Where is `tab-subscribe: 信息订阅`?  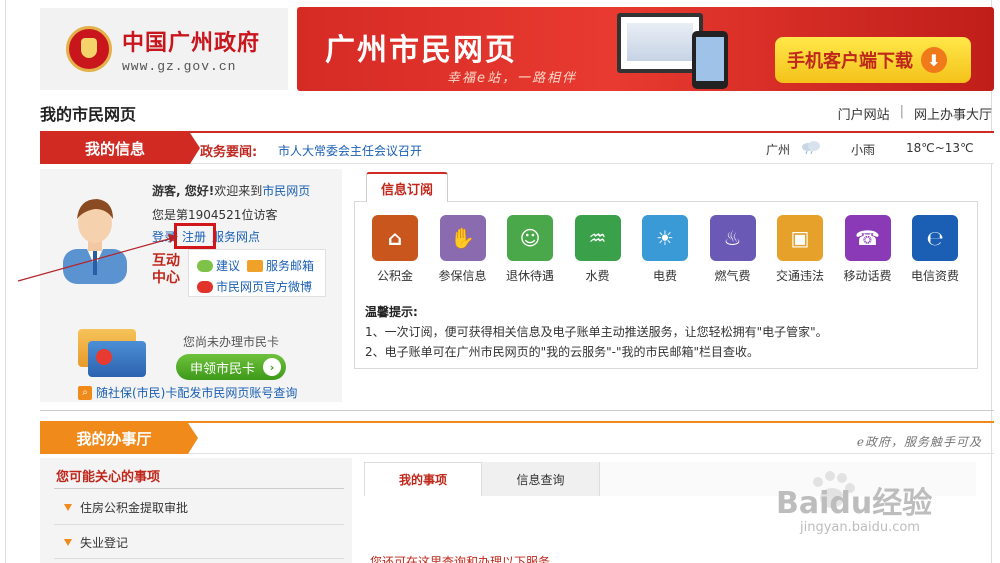
tab-subscribe: 信息订阅 is located at coordinates (407, 187).